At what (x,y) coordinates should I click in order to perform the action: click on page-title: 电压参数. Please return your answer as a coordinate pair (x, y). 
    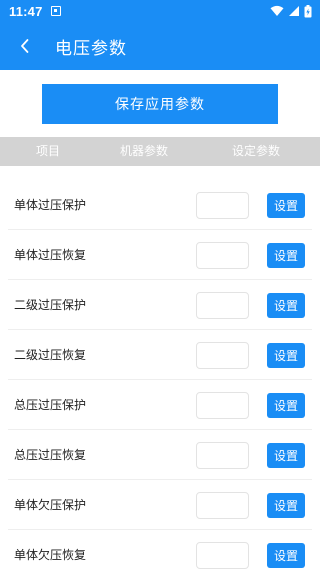
    Looking at the image, I should click on (91, 48).